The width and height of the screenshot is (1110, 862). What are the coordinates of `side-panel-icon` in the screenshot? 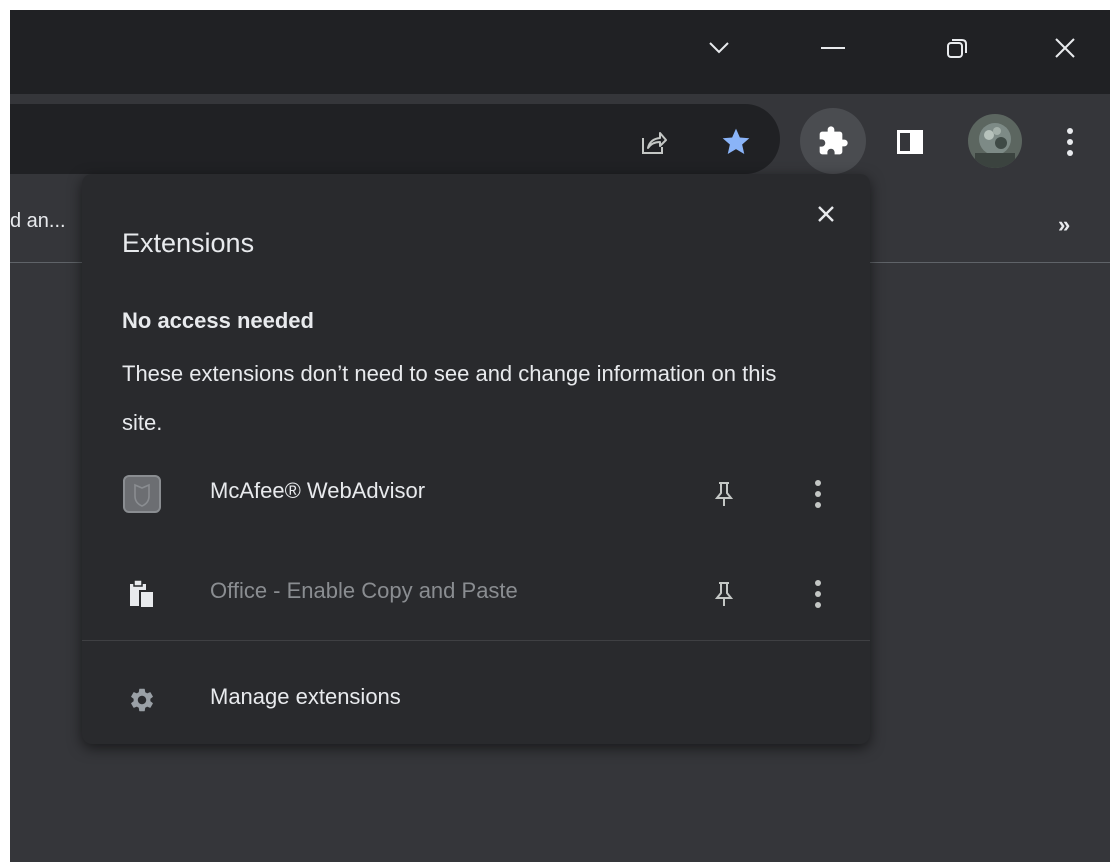 It's located at (910, 142).